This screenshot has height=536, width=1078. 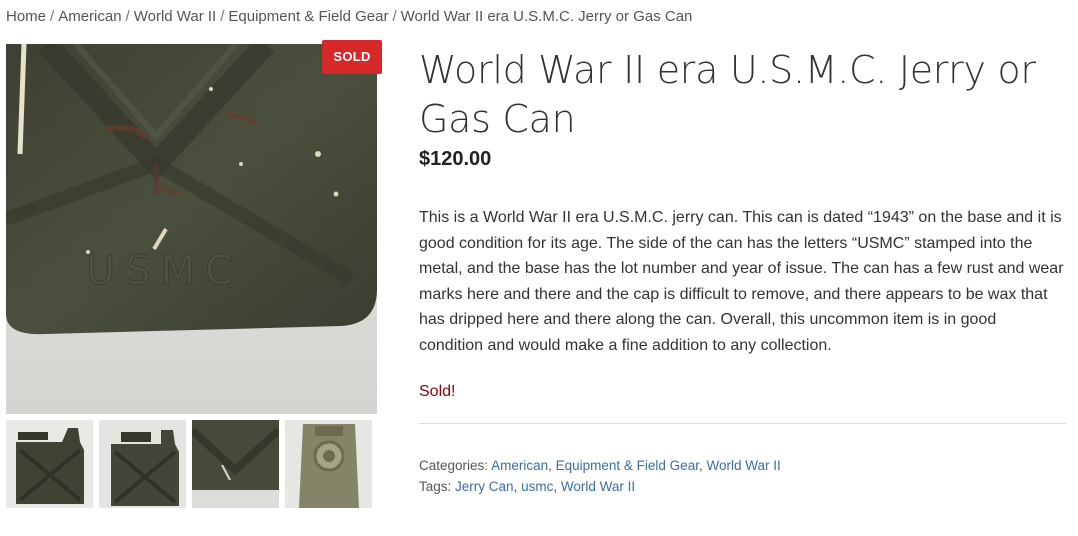 I want to click on jerry-can-front-thumbnail, so click(x=142, y=464).